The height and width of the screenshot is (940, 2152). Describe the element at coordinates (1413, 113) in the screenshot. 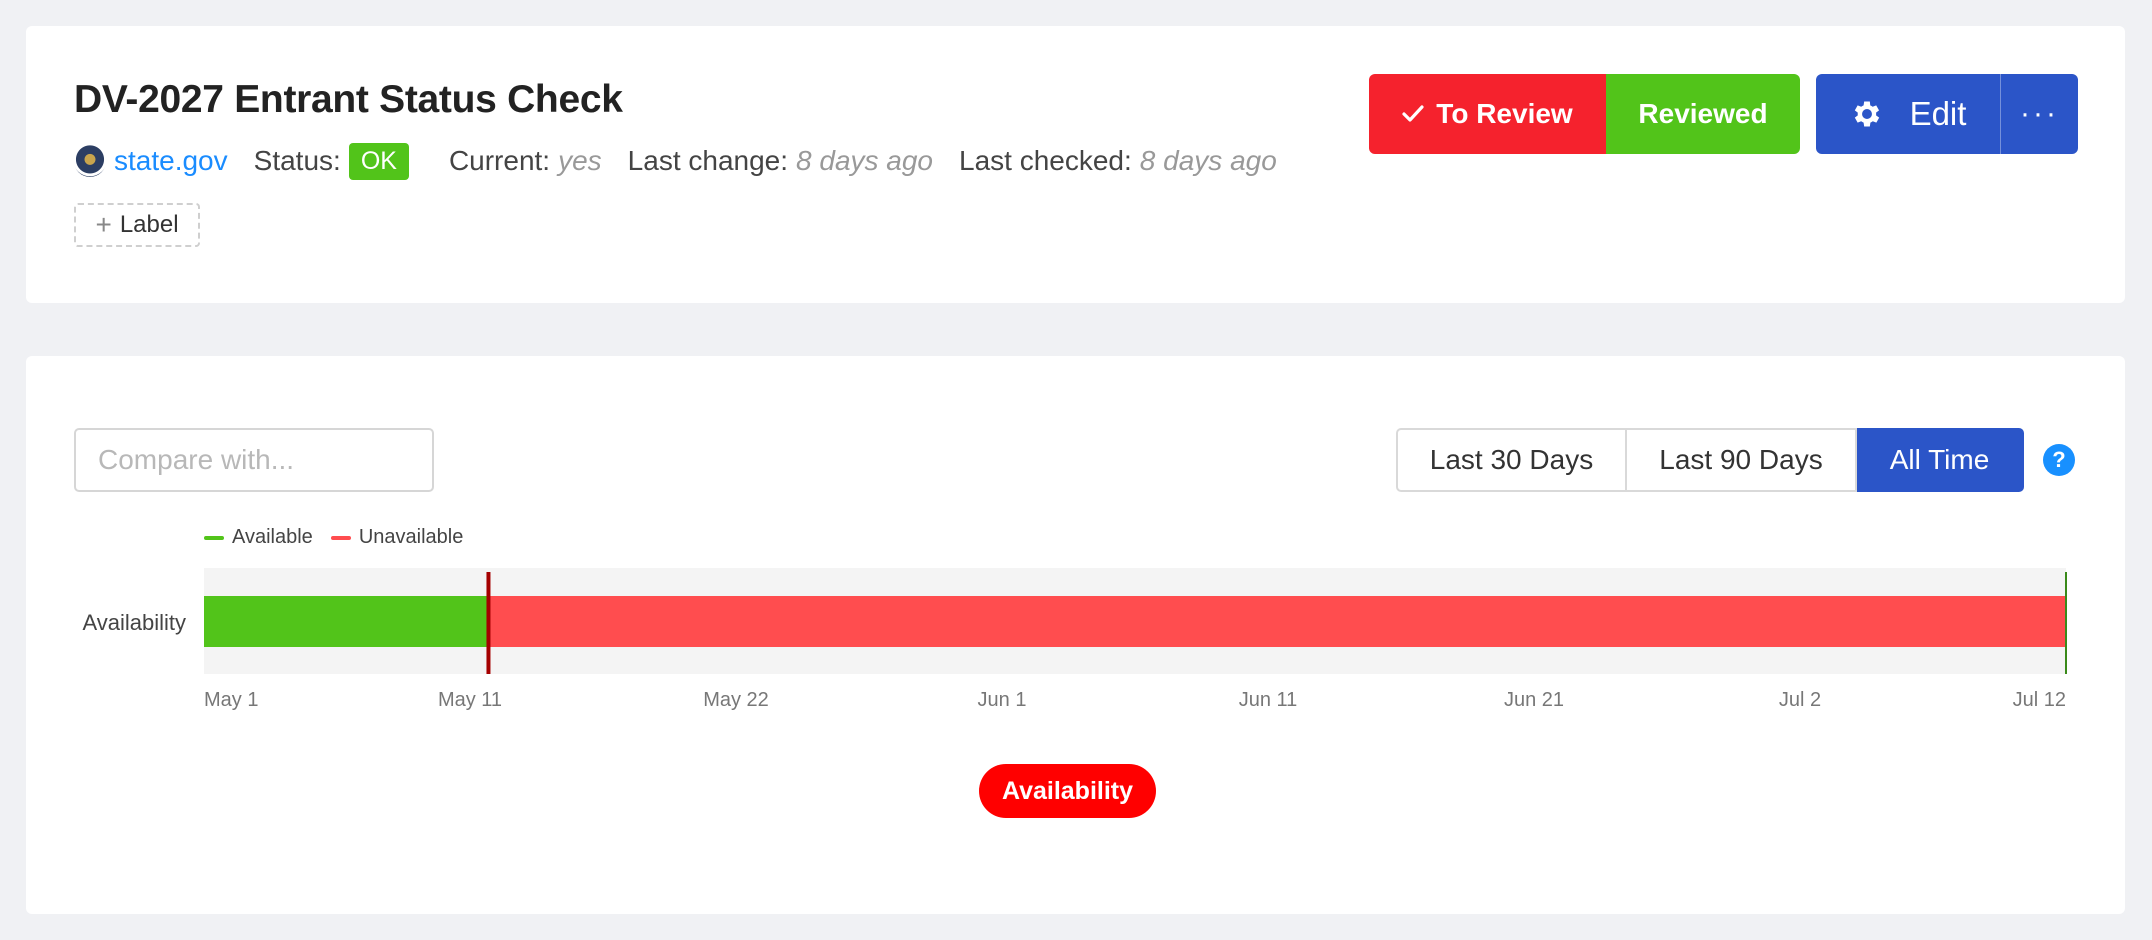

I see `checkmark-icon` at that location.